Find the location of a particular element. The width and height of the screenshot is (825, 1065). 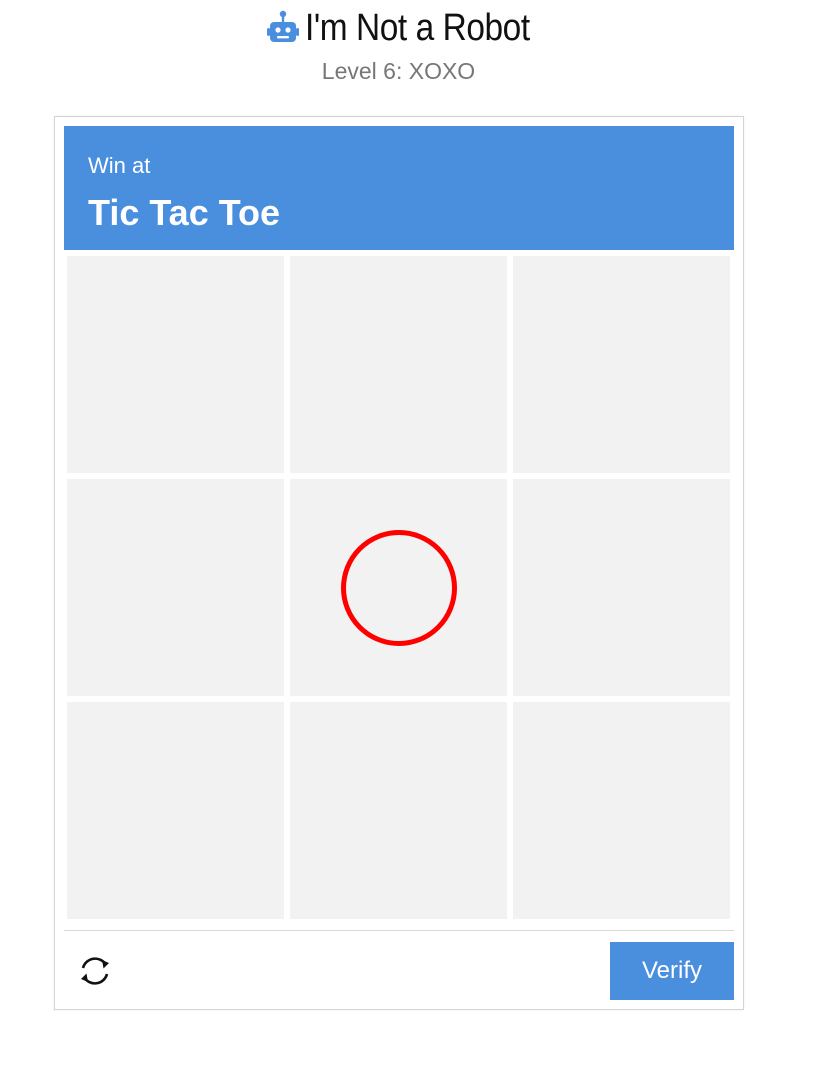

refresh-button is located at coordinates (95, 971).